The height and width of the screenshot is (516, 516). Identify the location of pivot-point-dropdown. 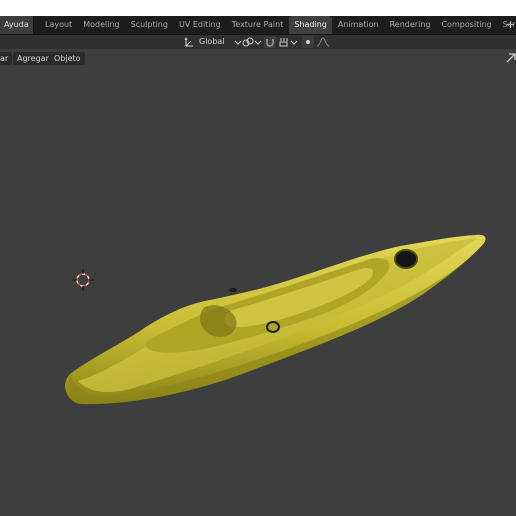
(252, 42).